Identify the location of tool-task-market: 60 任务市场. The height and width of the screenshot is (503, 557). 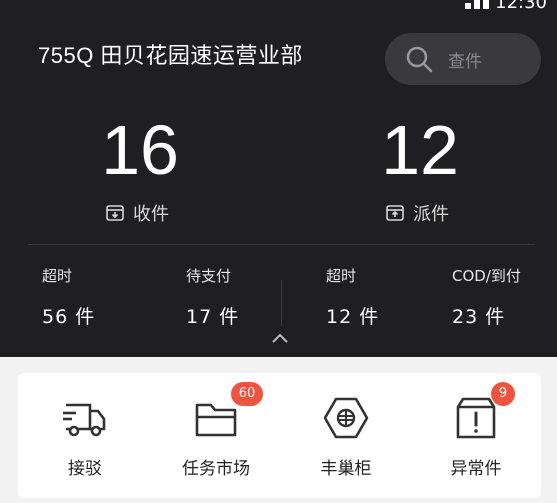
(216, 435).